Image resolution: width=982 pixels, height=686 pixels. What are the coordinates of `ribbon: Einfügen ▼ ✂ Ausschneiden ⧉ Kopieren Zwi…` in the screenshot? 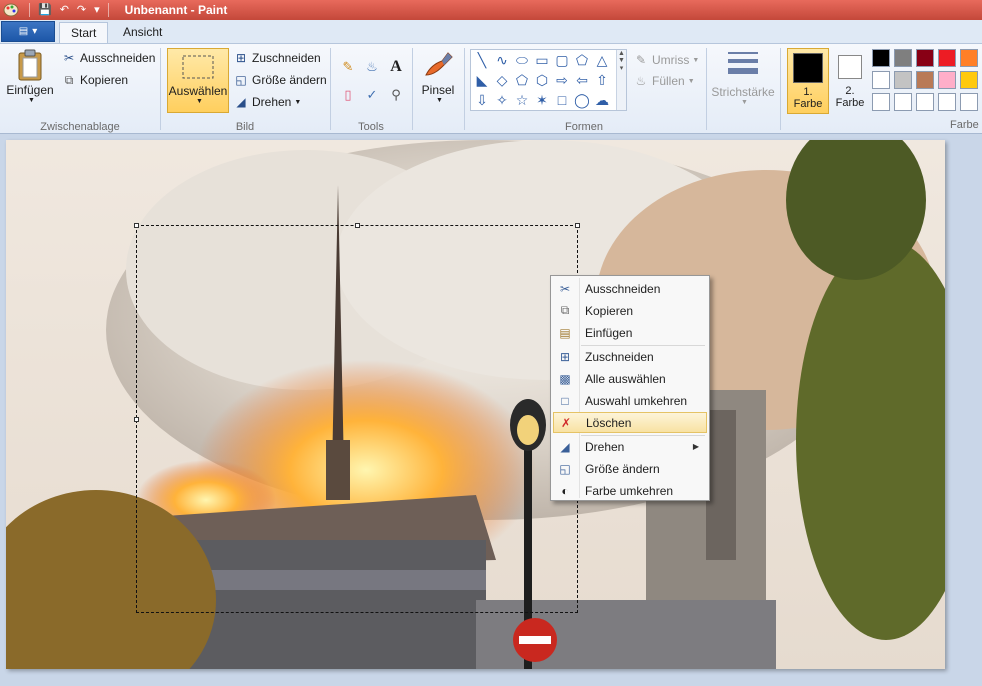 It's located at (491, 88).